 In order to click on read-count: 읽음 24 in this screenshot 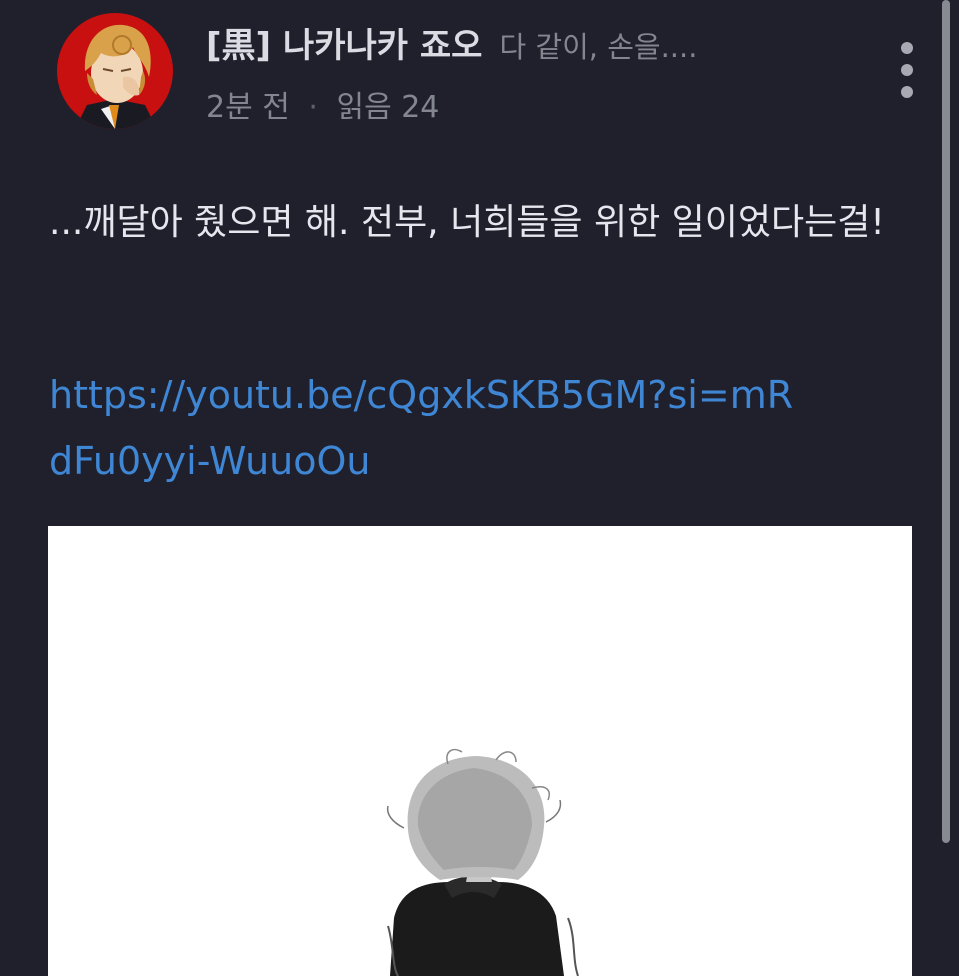, I will do `click(388, 107)`.